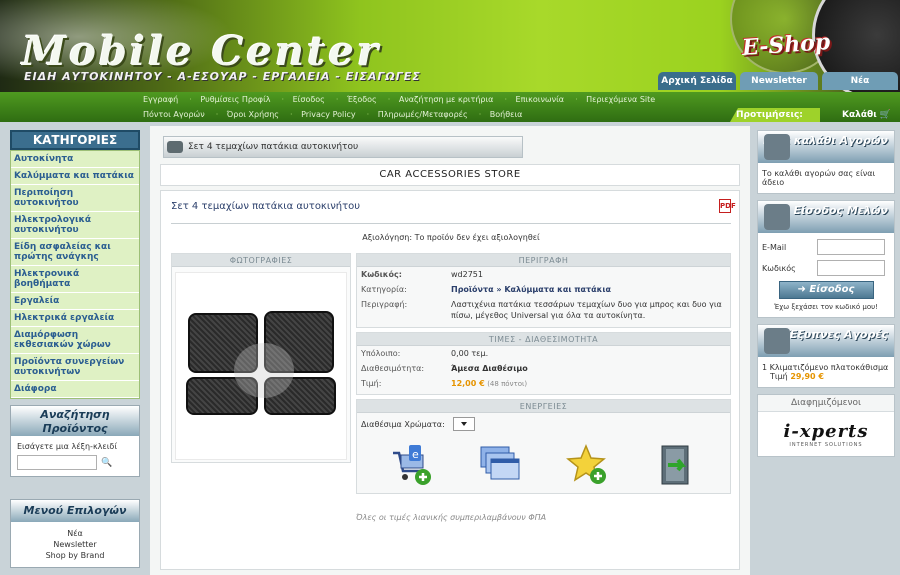 The image size is (900, 575). I want to click on category-label: Κατηγορία:, so click(384, 289).